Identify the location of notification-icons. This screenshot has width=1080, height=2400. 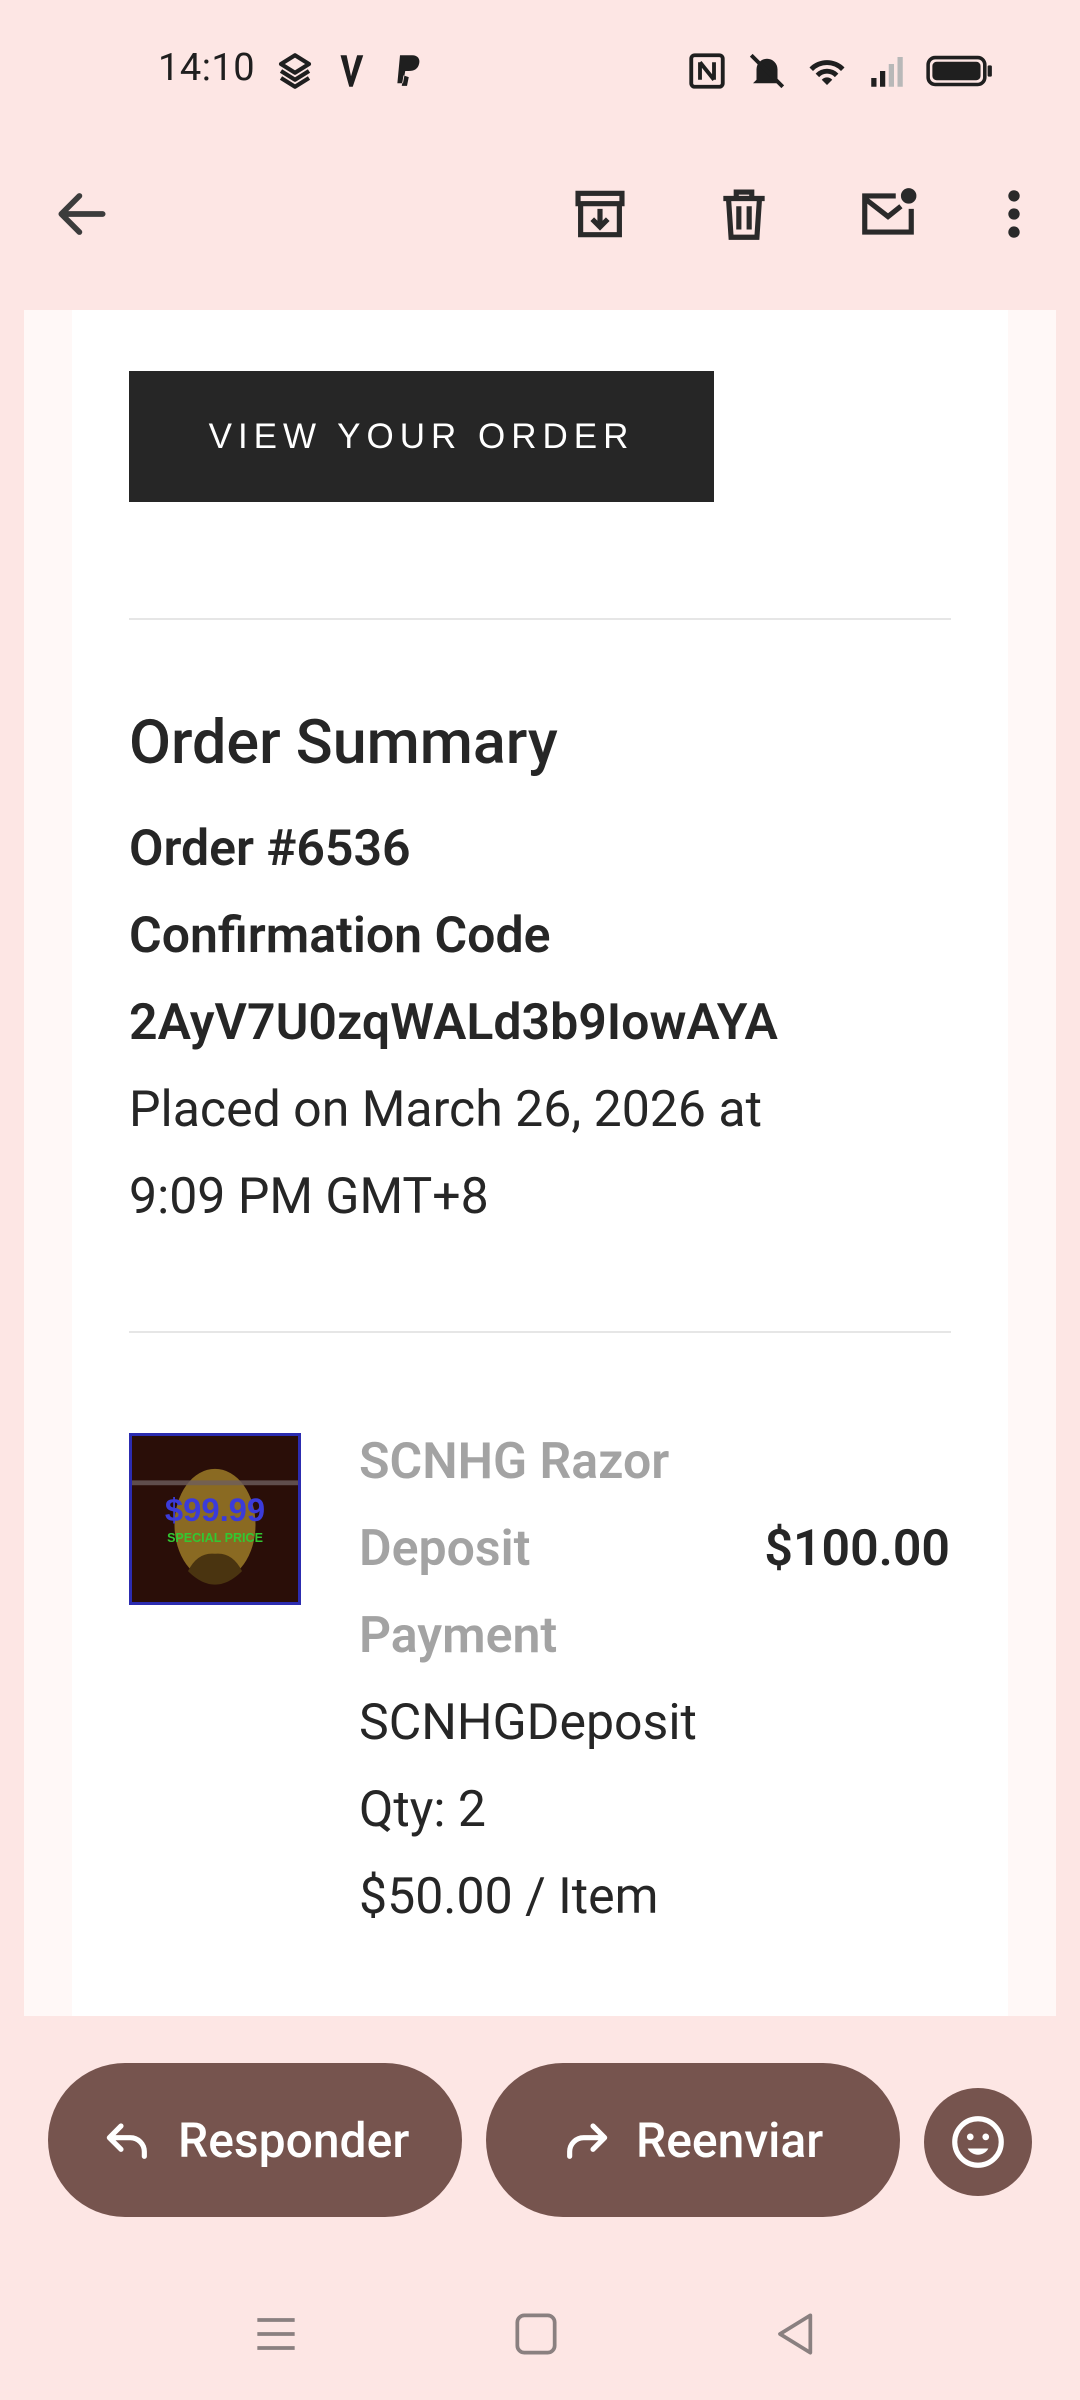
(351, 71).